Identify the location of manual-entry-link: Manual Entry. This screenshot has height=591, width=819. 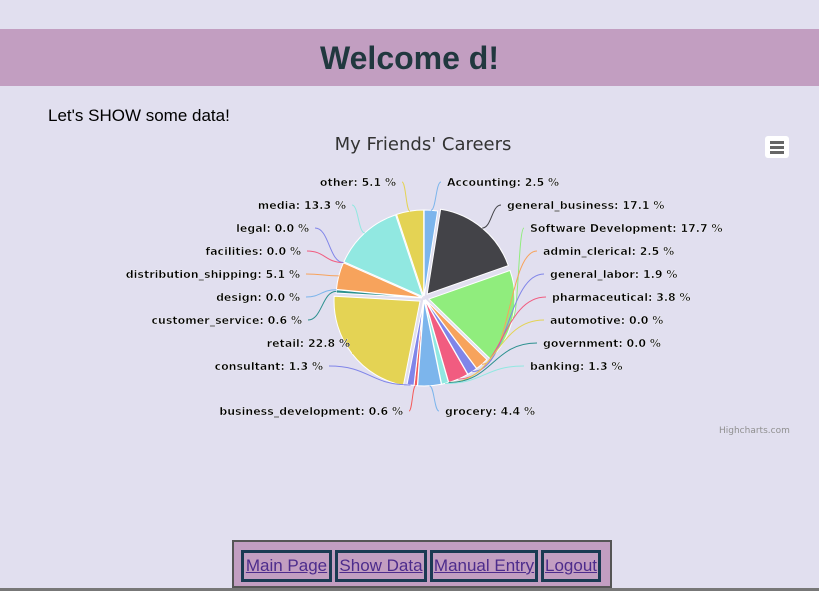
(484, 566).